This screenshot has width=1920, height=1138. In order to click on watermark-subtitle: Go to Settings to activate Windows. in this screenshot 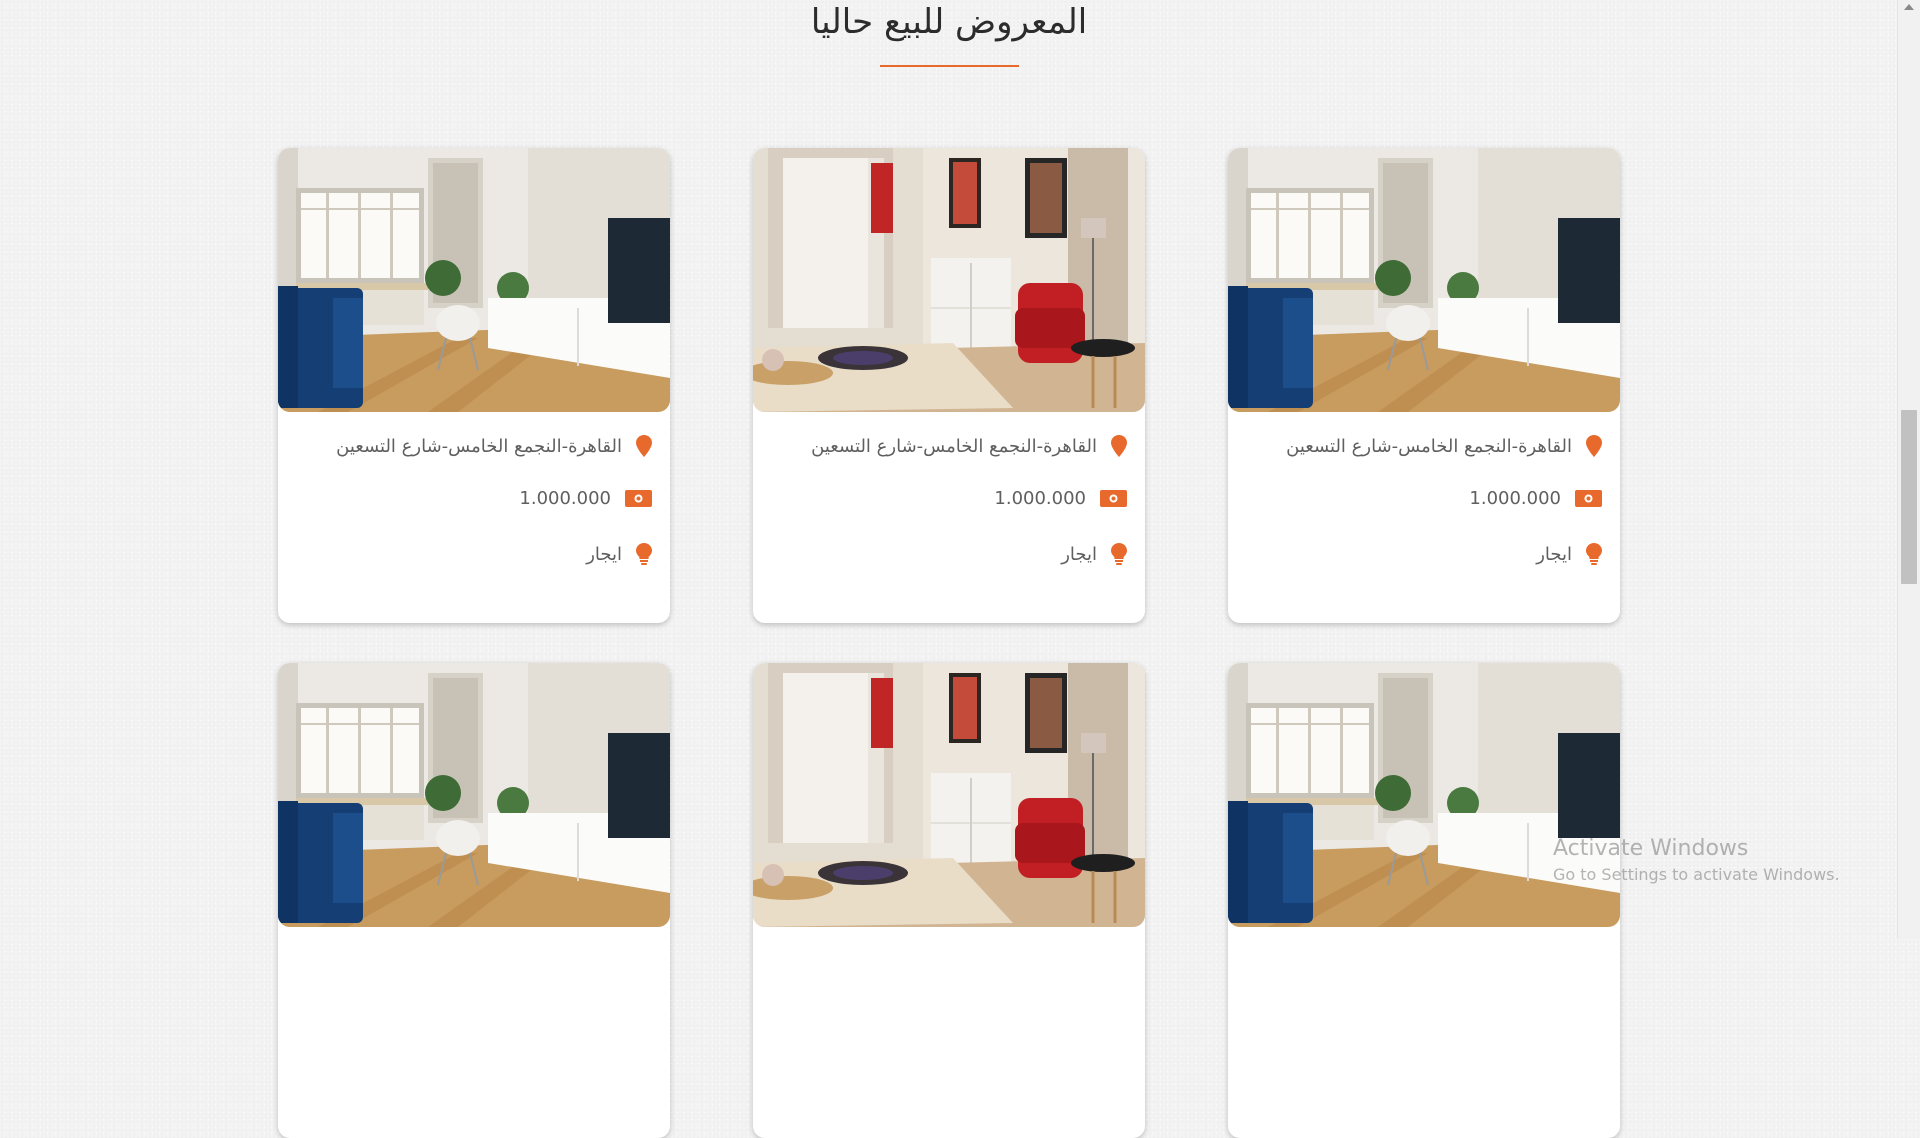, I will do `click(1696, 874)`.